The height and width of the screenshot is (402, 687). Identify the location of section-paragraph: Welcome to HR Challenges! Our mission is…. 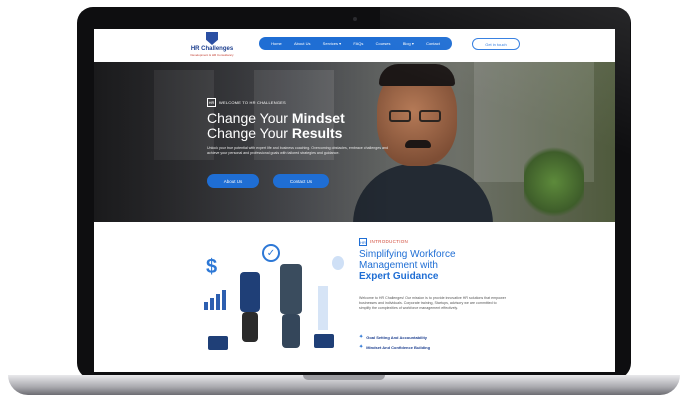
(432, 303).